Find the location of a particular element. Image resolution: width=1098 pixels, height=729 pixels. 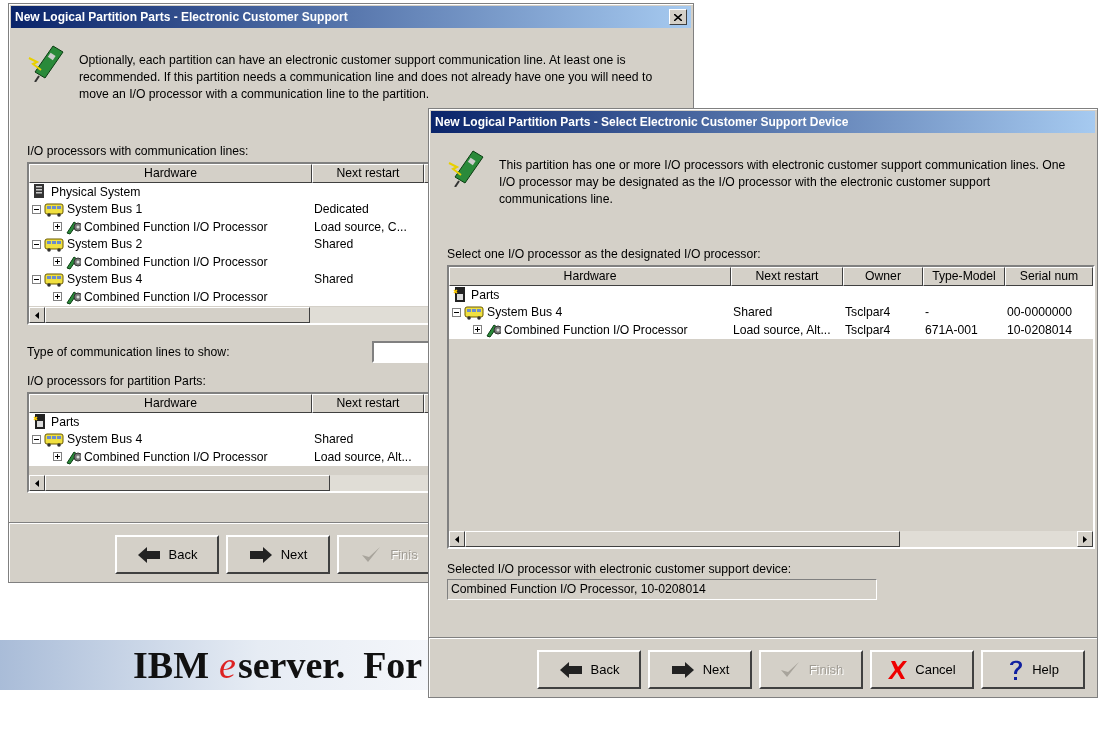

column-header: Serial num is located at coordinates (1049, 276).